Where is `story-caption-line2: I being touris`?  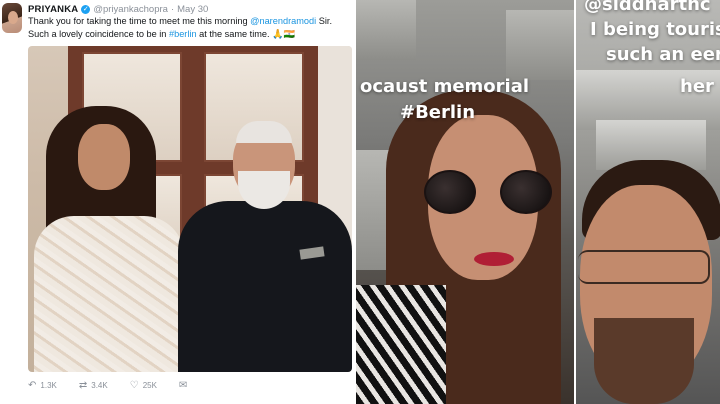
story-caption-line2: I being touris is located at coordinates (655, 29).